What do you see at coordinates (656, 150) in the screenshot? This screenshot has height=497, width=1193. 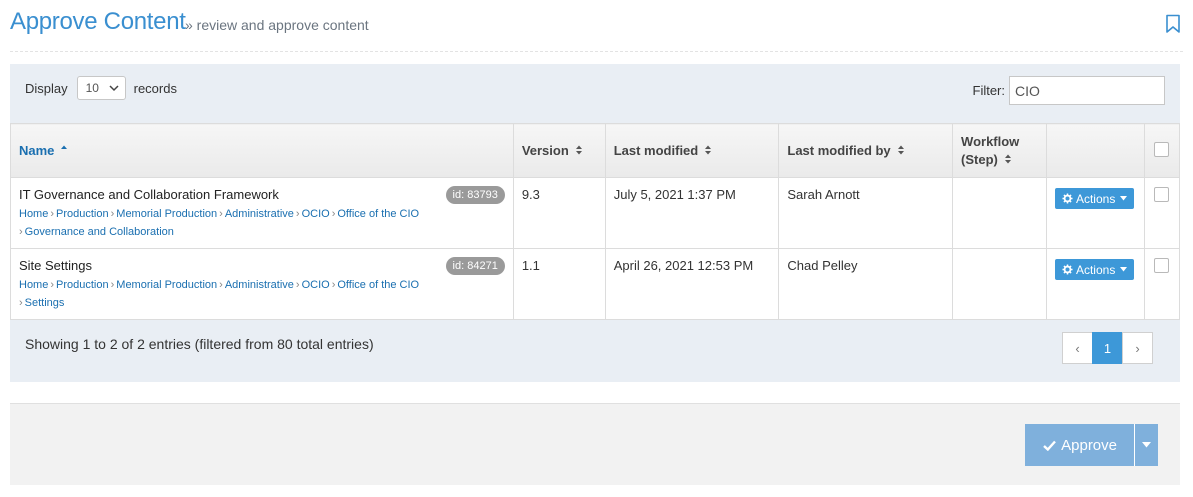 I see `column-last-modified-label: Last modified` at bounding box center [656, 150].